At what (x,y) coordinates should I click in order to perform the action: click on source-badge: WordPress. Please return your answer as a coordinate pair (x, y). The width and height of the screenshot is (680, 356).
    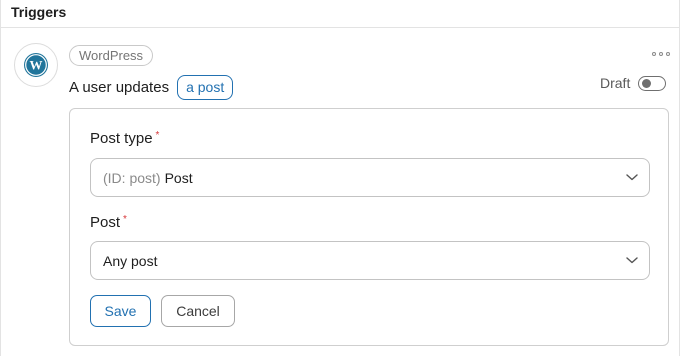
    Looking at the image, I should click on (111, 55).